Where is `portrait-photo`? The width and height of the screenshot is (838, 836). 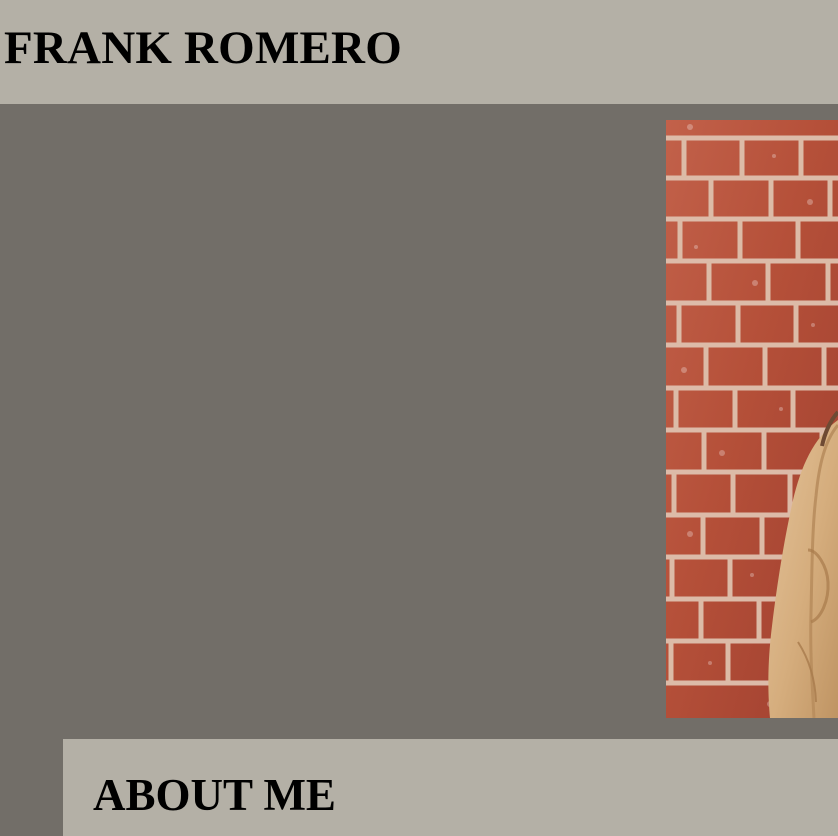 portrait-photo is located at coordinates (752, 419).